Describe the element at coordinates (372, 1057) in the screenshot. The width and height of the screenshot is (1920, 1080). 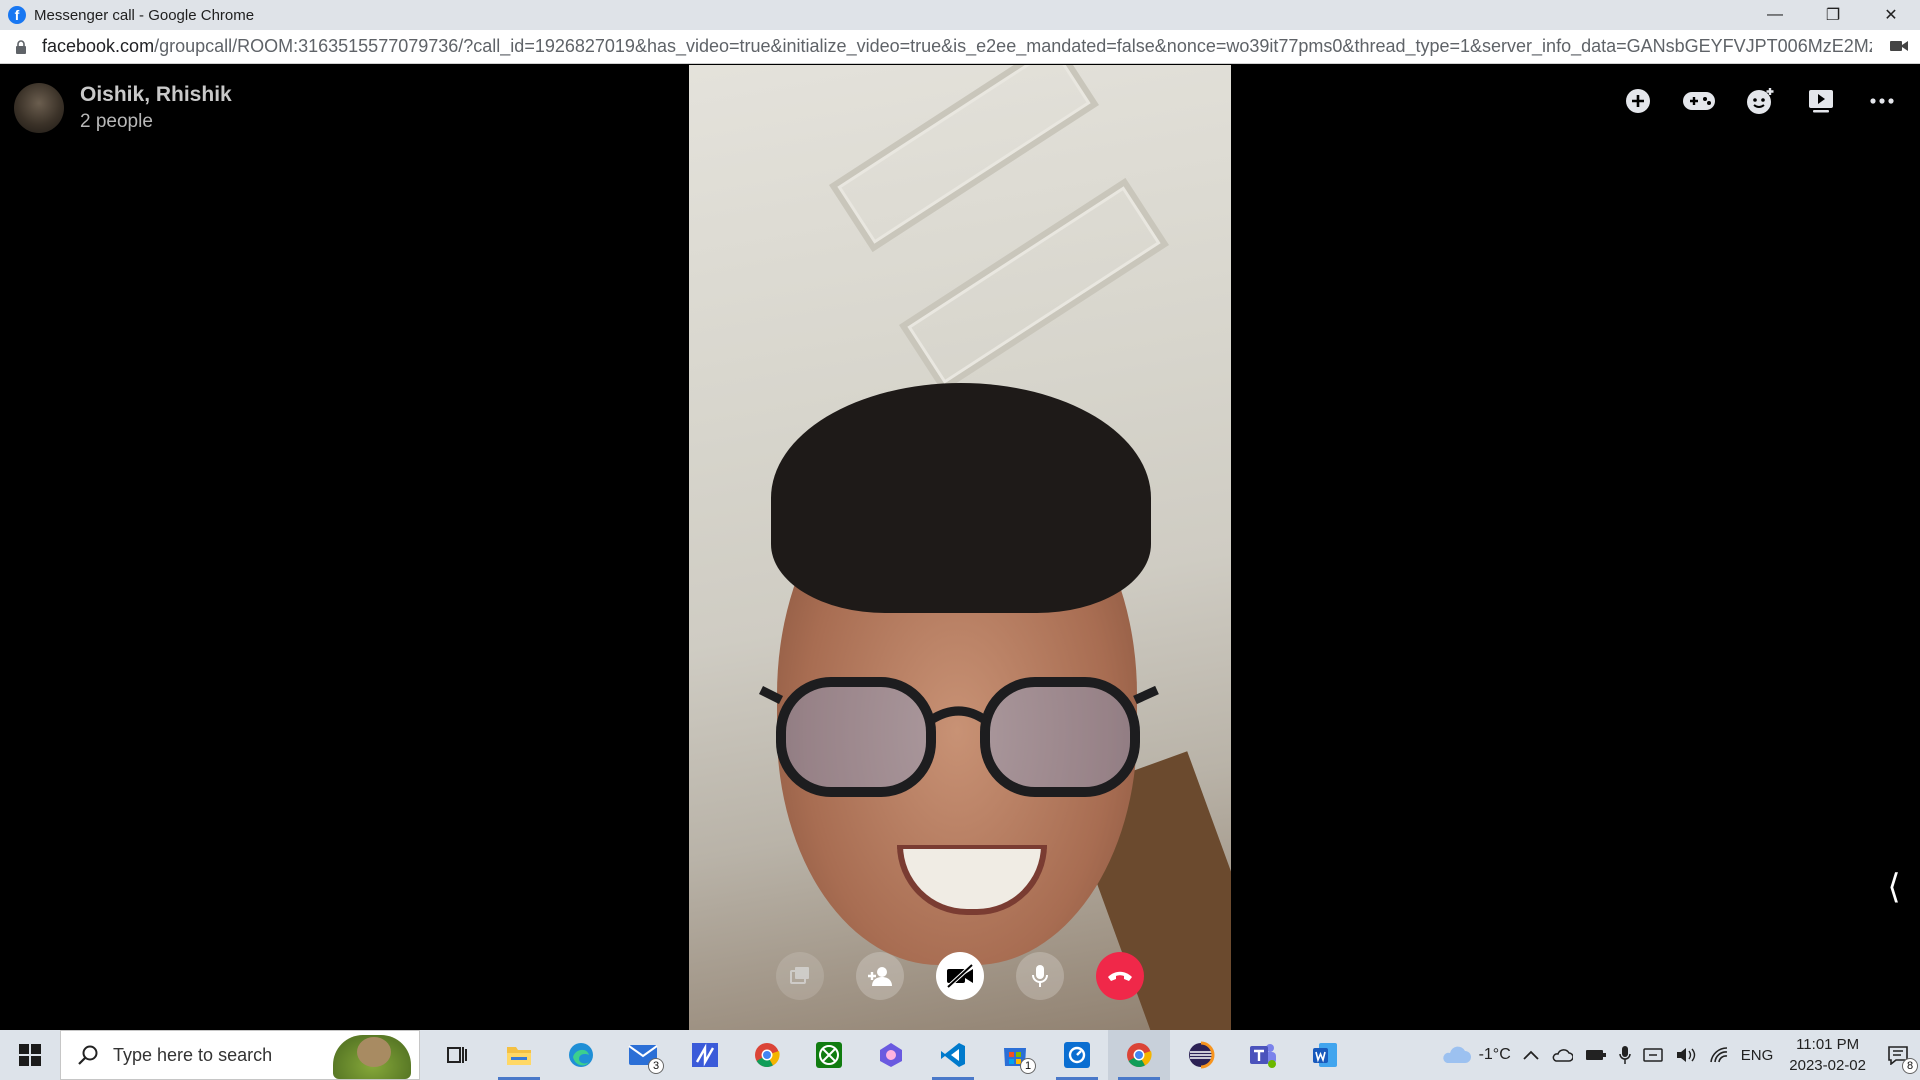
I see `search-highlight-image` at that location.